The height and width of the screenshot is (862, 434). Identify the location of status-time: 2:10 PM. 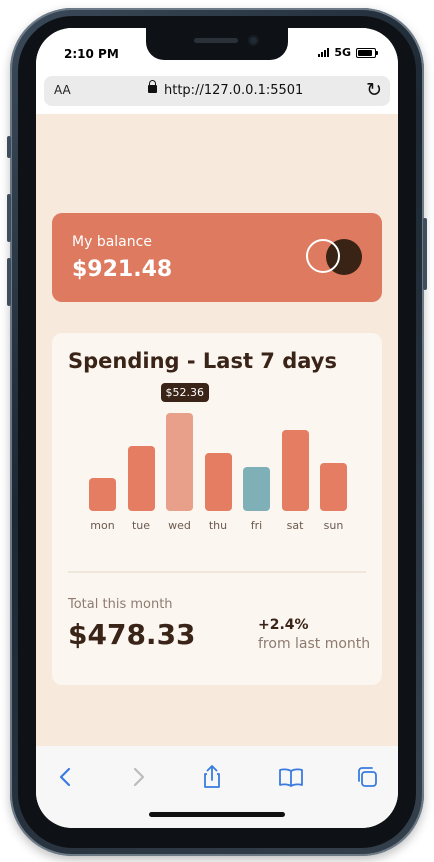
(91, 54).